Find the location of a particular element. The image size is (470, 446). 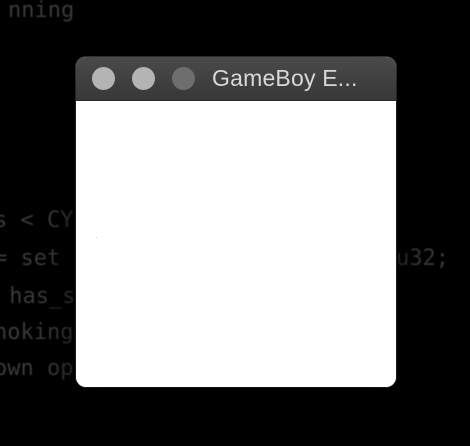

minimize-button is located at coordinates (143, 78).